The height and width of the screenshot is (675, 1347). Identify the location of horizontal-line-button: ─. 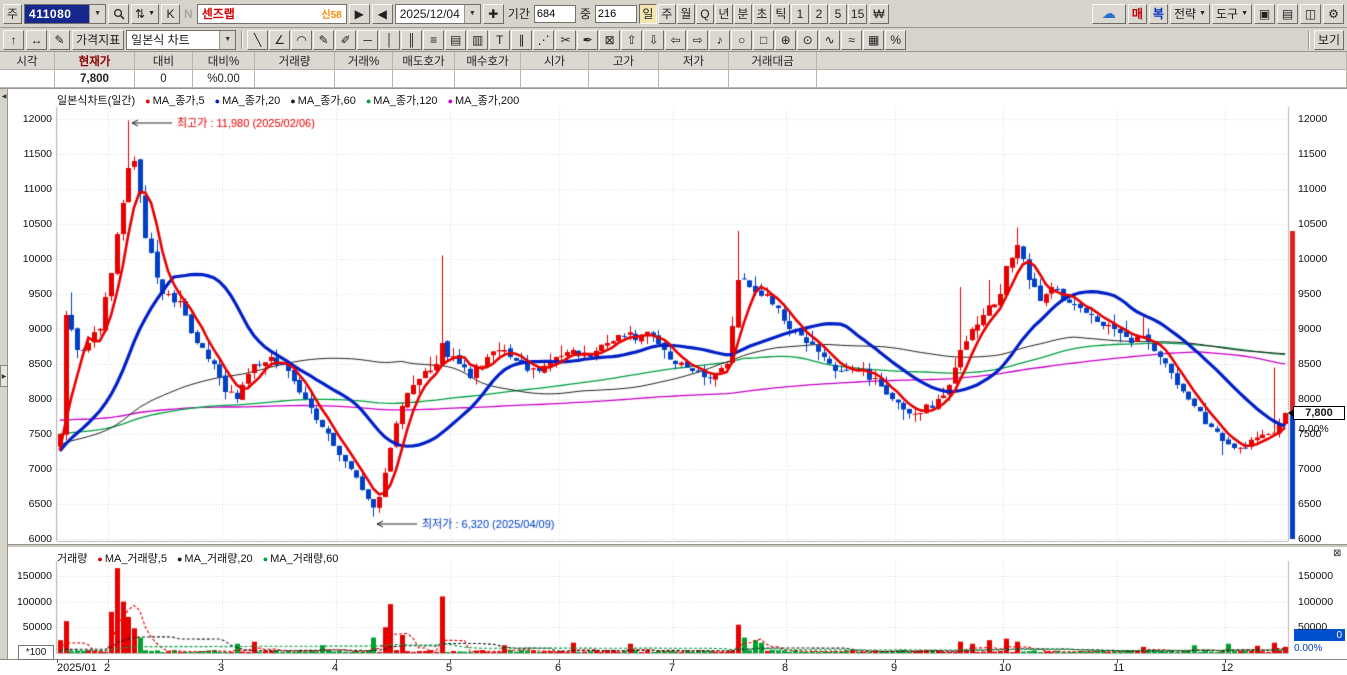
(368, 39).